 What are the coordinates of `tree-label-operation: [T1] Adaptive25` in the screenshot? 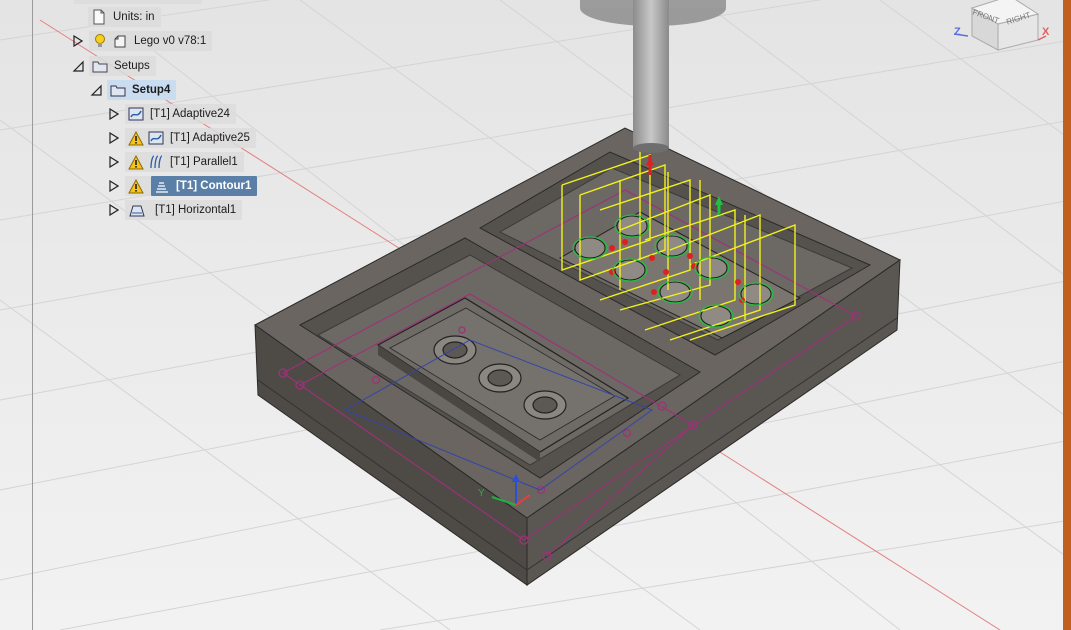 It's located at (210, 138).